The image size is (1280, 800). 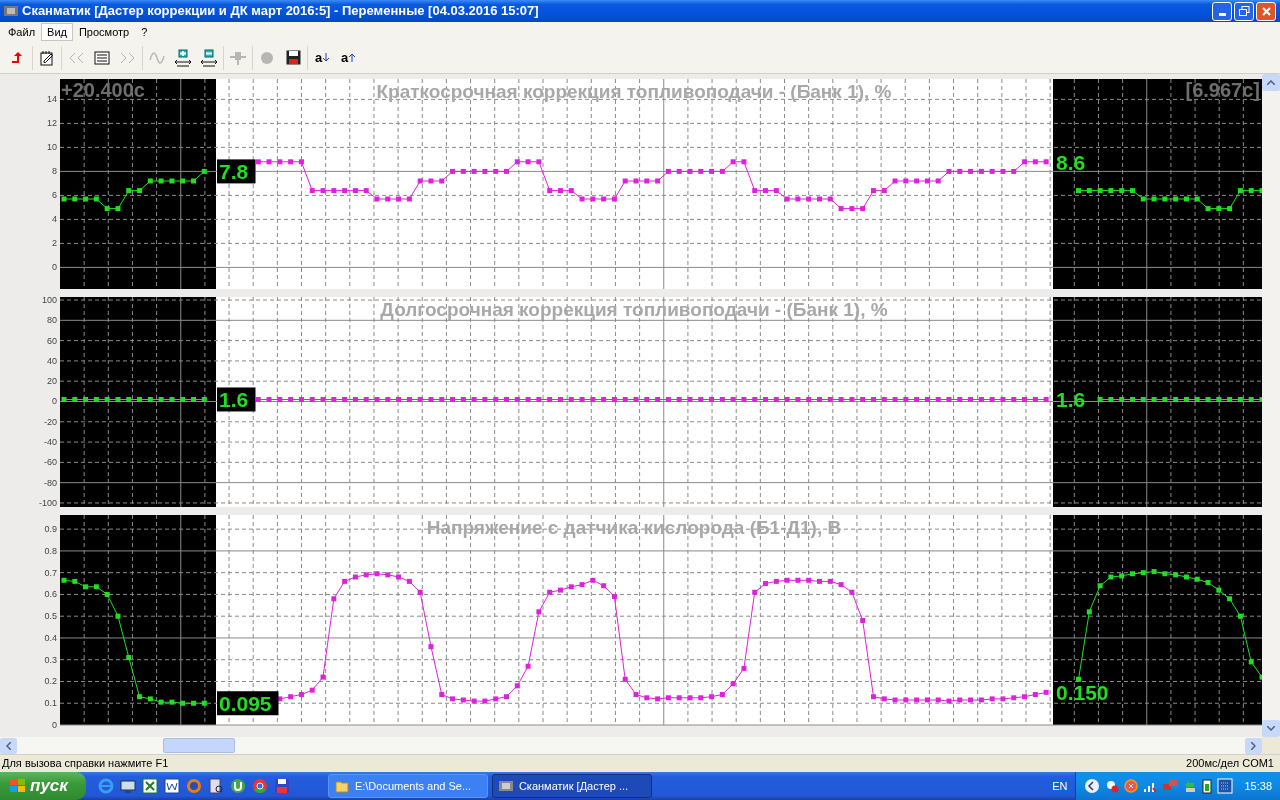 What do you see at coordinates (50, 482) in the screenshot?
I see `axis-tick-label: -80` at bounding box center [50, 482].